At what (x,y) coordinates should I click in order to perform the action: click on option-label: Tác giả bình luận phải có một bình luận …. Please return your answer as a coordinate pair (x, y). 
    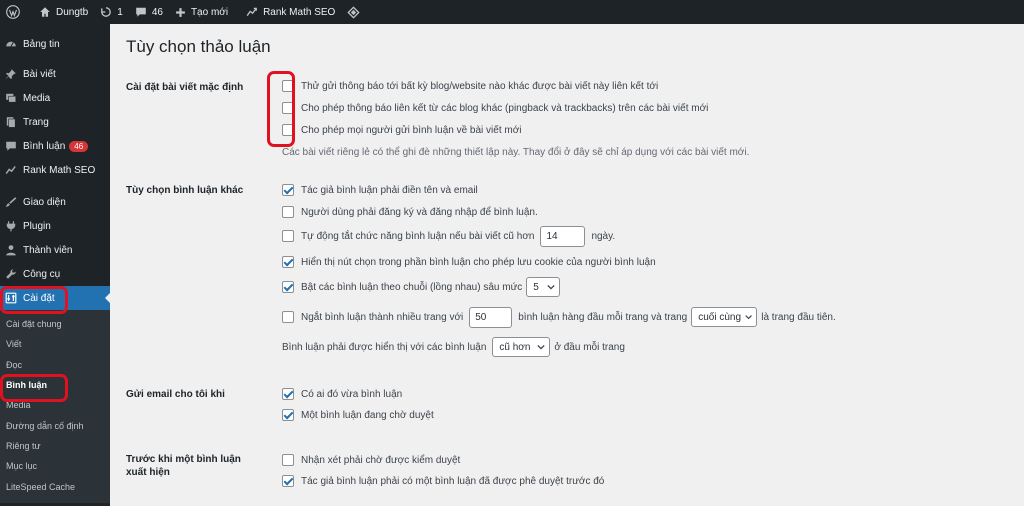
    Looking at the image, I should click on (453, 481).